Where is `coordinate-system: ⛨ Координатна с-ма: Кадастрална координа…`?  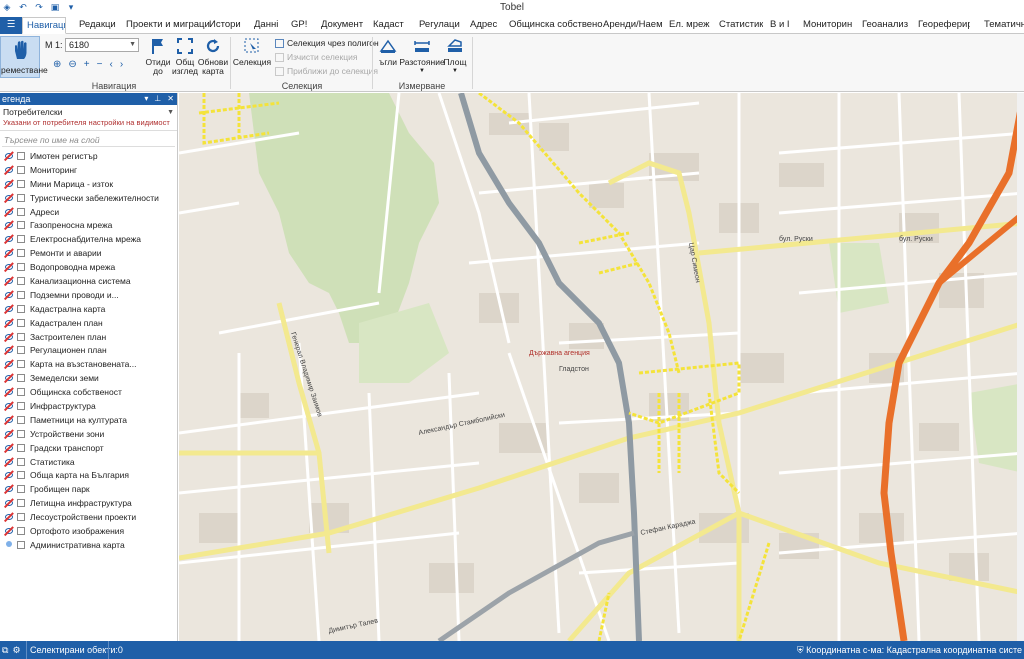
coordinate-system: ⛨ Координатна с-ма: Кадастрална координа… is located at coordinates (909, 650).